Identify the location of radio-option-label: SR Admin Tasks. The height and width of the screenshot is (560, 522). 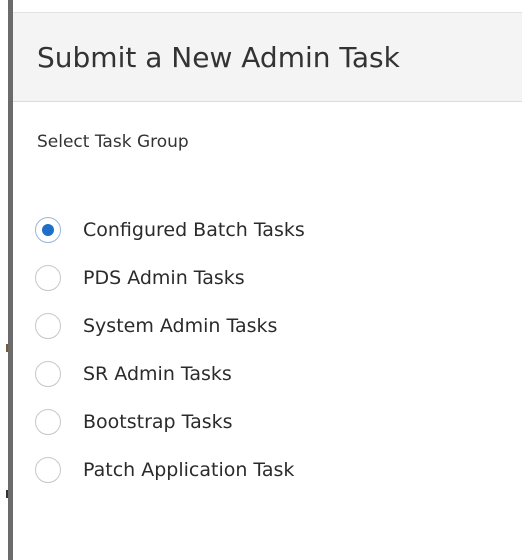
(157, 374).